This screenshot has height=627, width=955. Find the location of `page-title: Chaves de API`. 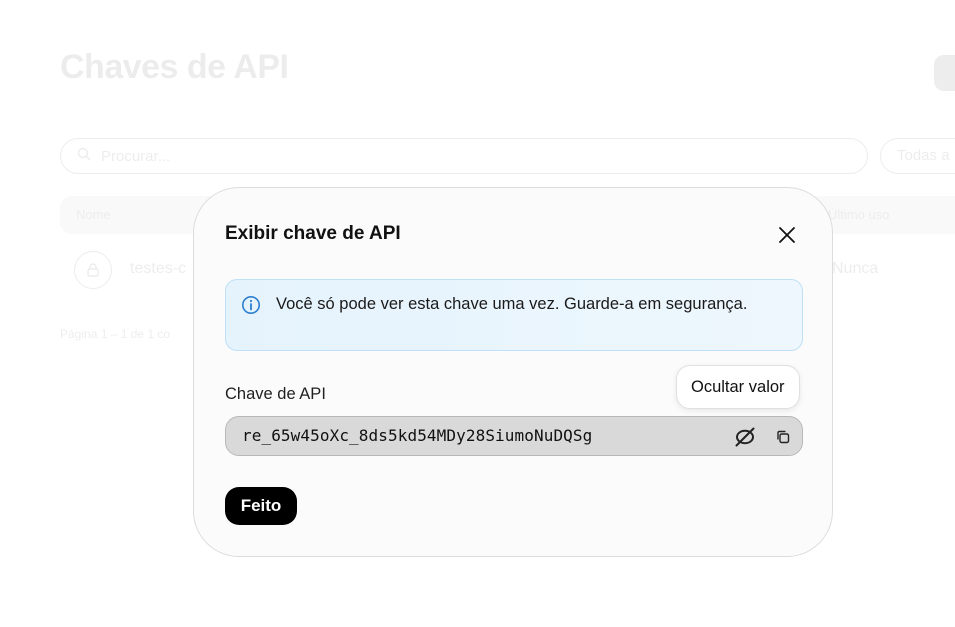

page-title: Chaves de API is located at coordinates (174, 67).